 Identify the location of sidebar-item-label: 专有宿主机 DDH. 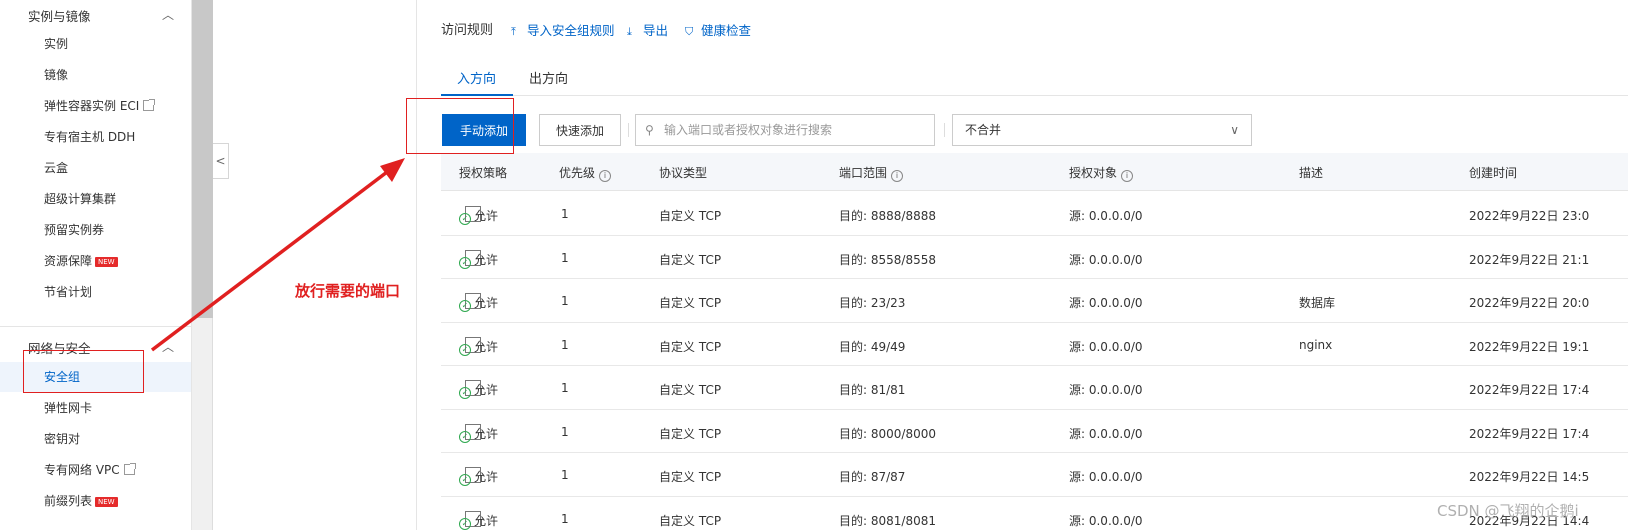
(90, 137).